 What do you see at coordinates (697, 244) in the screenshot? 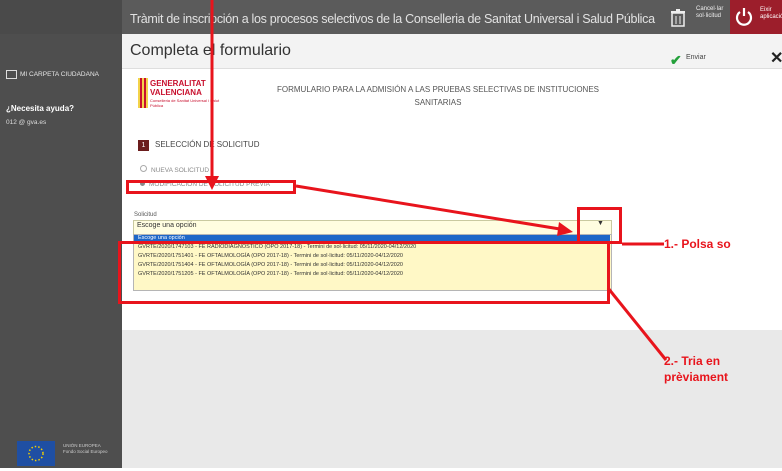
I see `annotation-step-1: 1.- Polsa so` at bounding box center [697, 244].